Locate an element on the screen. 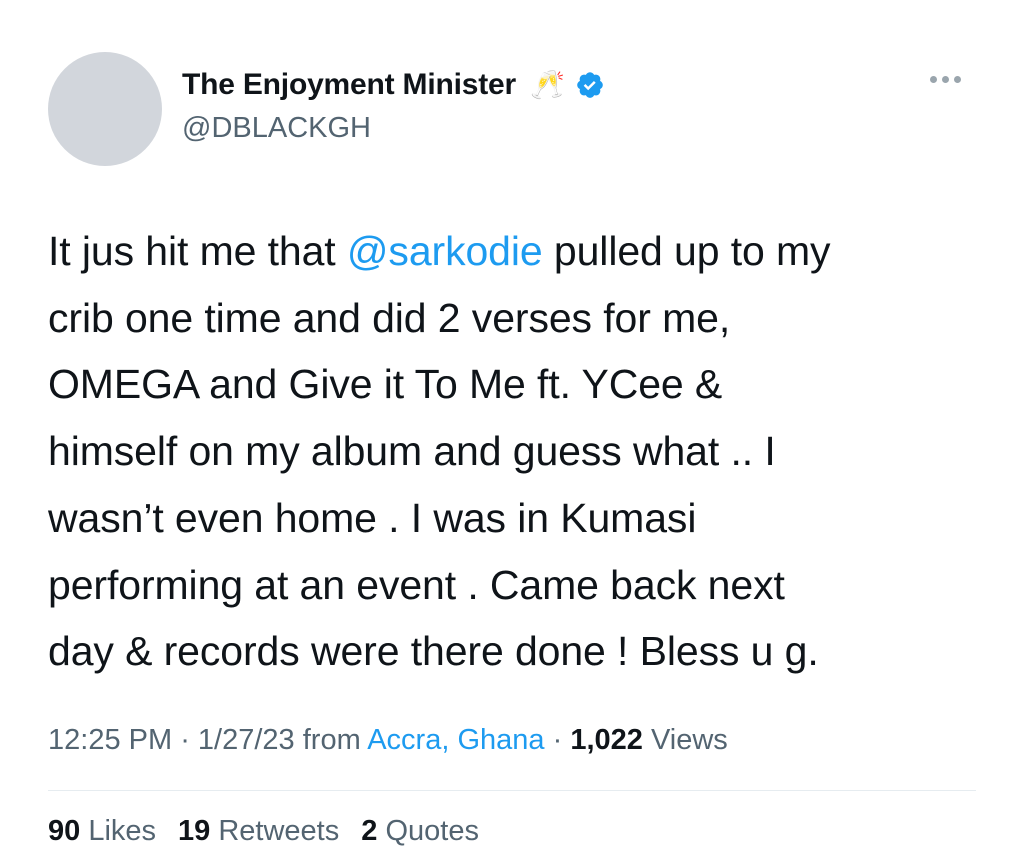  likes-count: 90 is located at coordinates (64, 831).